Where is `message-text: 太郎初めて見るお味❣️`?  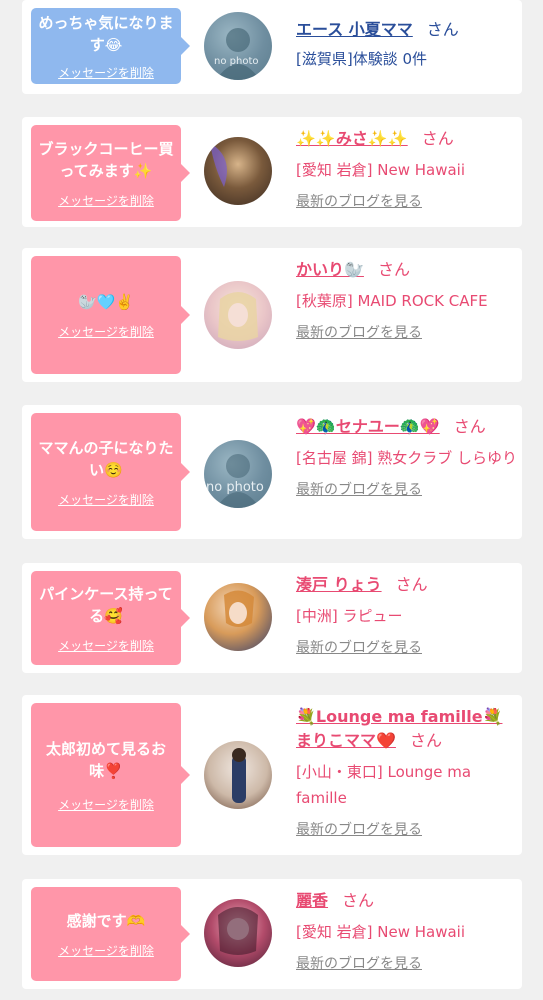 message-text: 太郎初めて見るお味❣️ is located at coordinates (105, 759).